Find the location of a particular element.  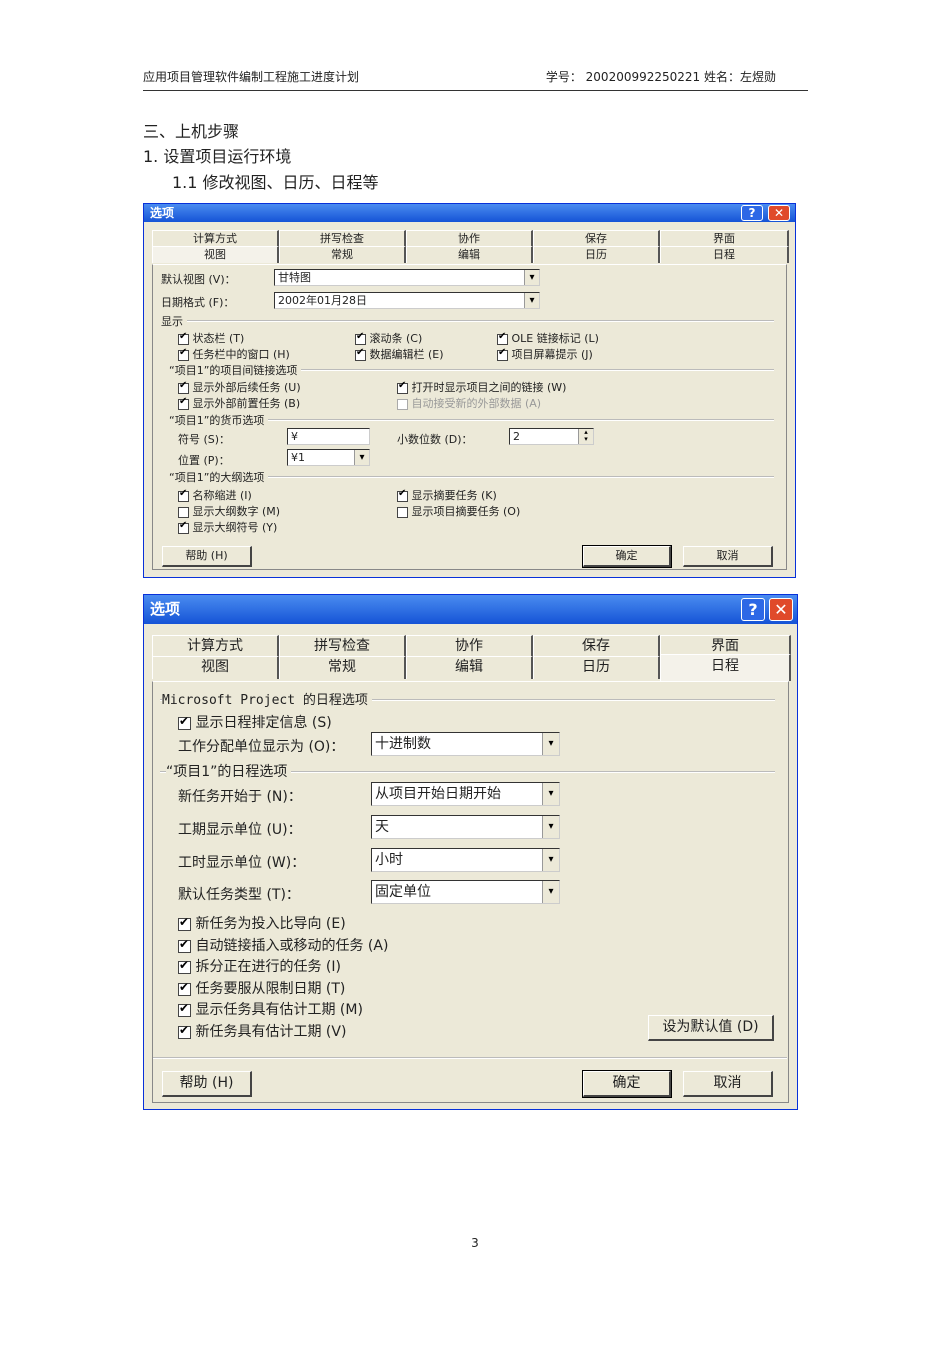

position-select: ¥1 ▾ is located at coordinates (328, 457).